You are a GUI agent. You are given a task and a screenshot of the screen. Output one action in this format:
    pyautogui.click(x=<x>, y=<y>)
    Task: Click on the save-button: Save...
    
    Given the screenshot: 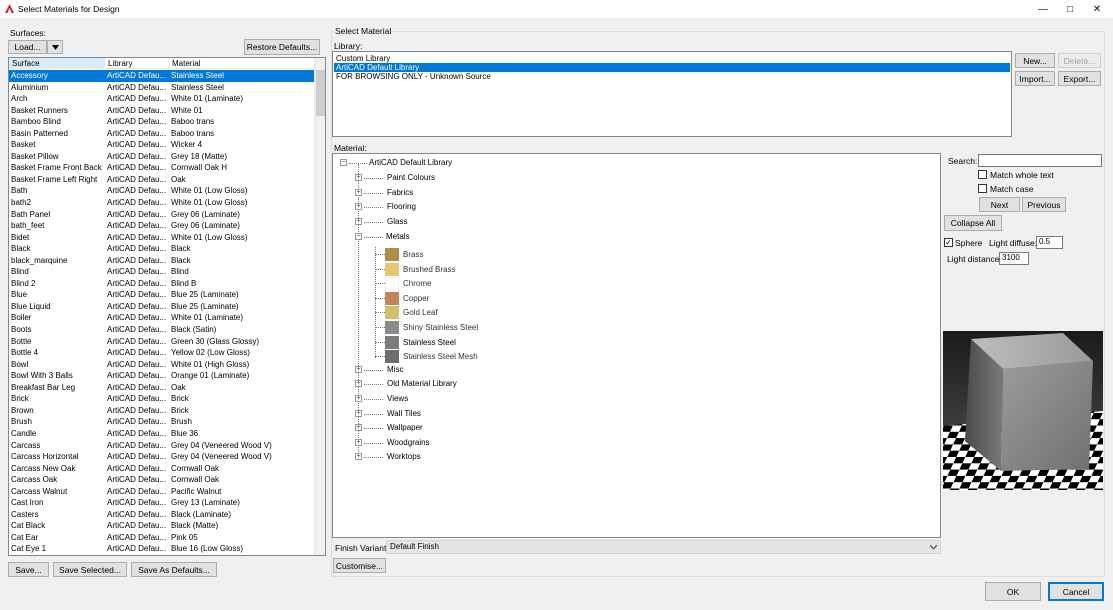 What is the action you would take?
    pyautogui.click(x=28, y=569)
    